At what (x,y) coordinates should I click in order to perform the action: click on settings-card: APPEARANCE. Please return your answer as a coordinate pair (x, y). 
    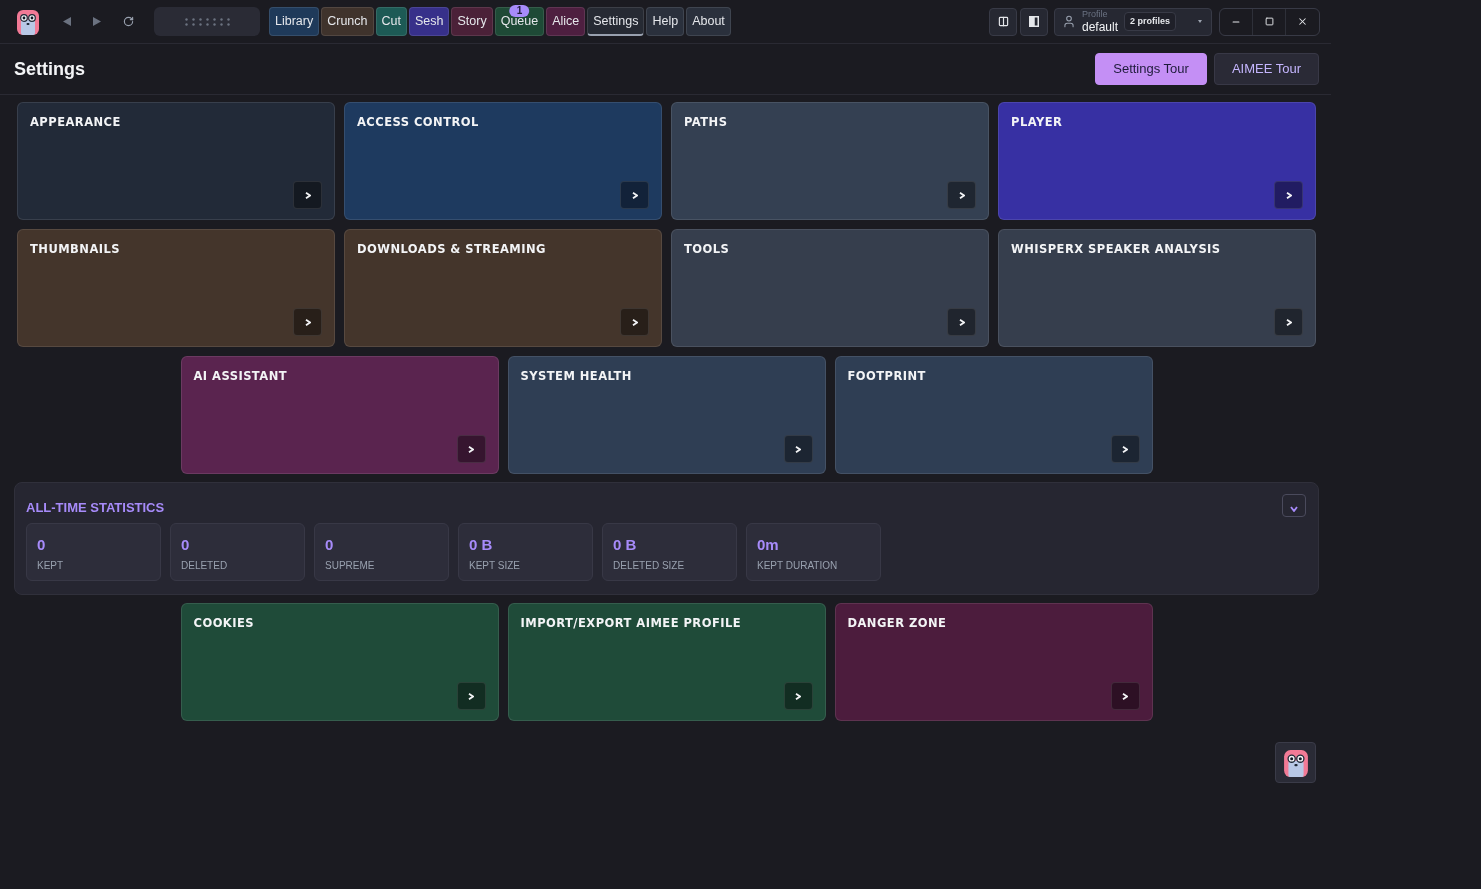
    Looking at the image, I should click on (176, 161).